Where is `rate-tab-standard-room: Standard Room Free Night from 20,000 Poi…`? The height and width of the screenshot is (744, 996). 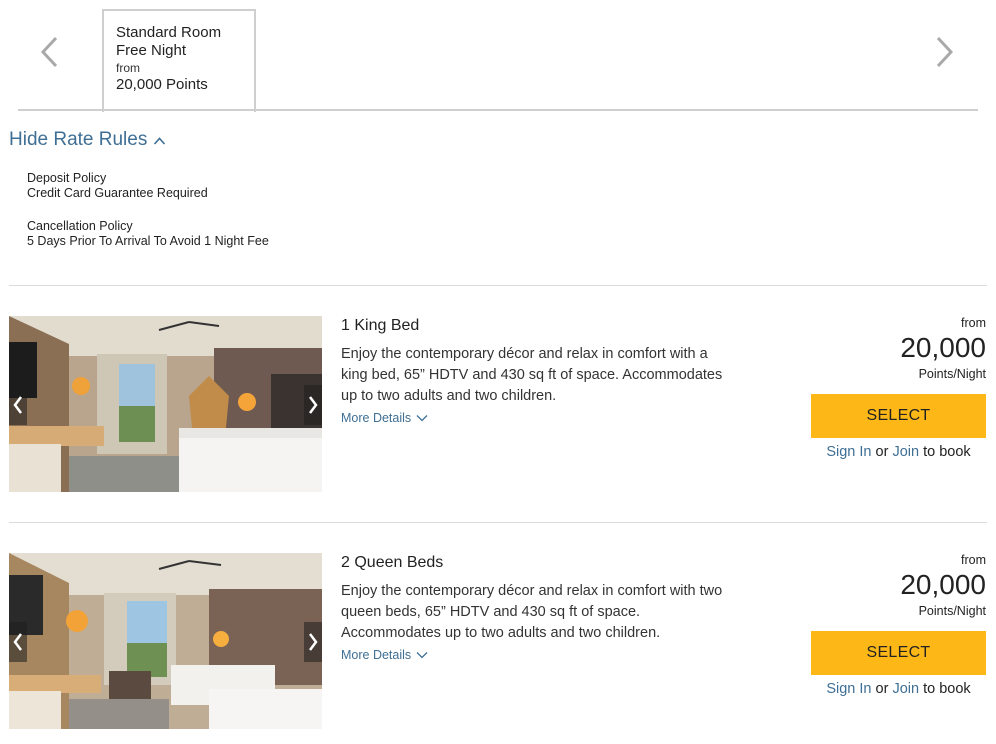
rate-tab-standard-room: Standard Room Free Night from 20,000 Poi… is located at coordinates (179, 60).